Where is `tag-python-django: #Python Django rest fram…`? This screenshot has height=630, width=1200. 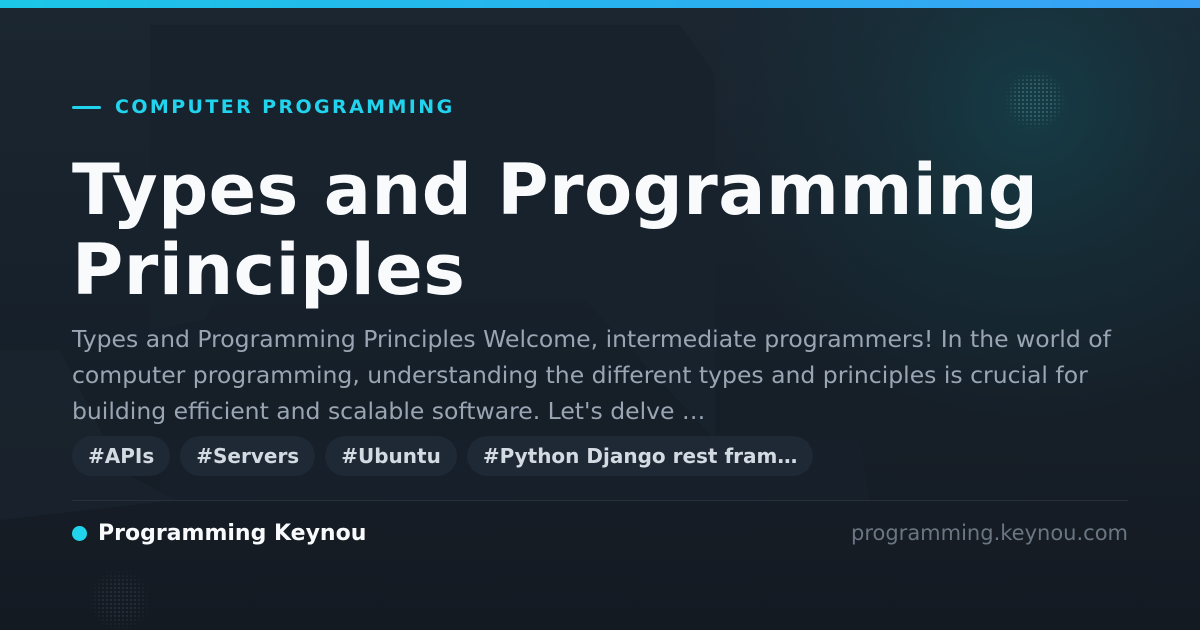 tag-python-django: #Python Django rest fram… is located at coordinates (640, 456).